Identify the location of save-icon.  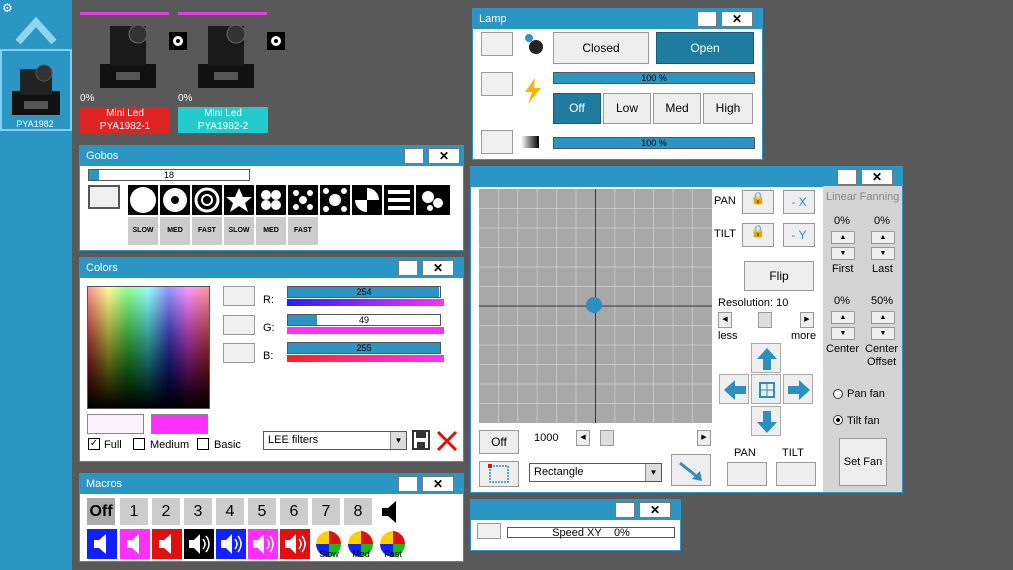
(421, 440).